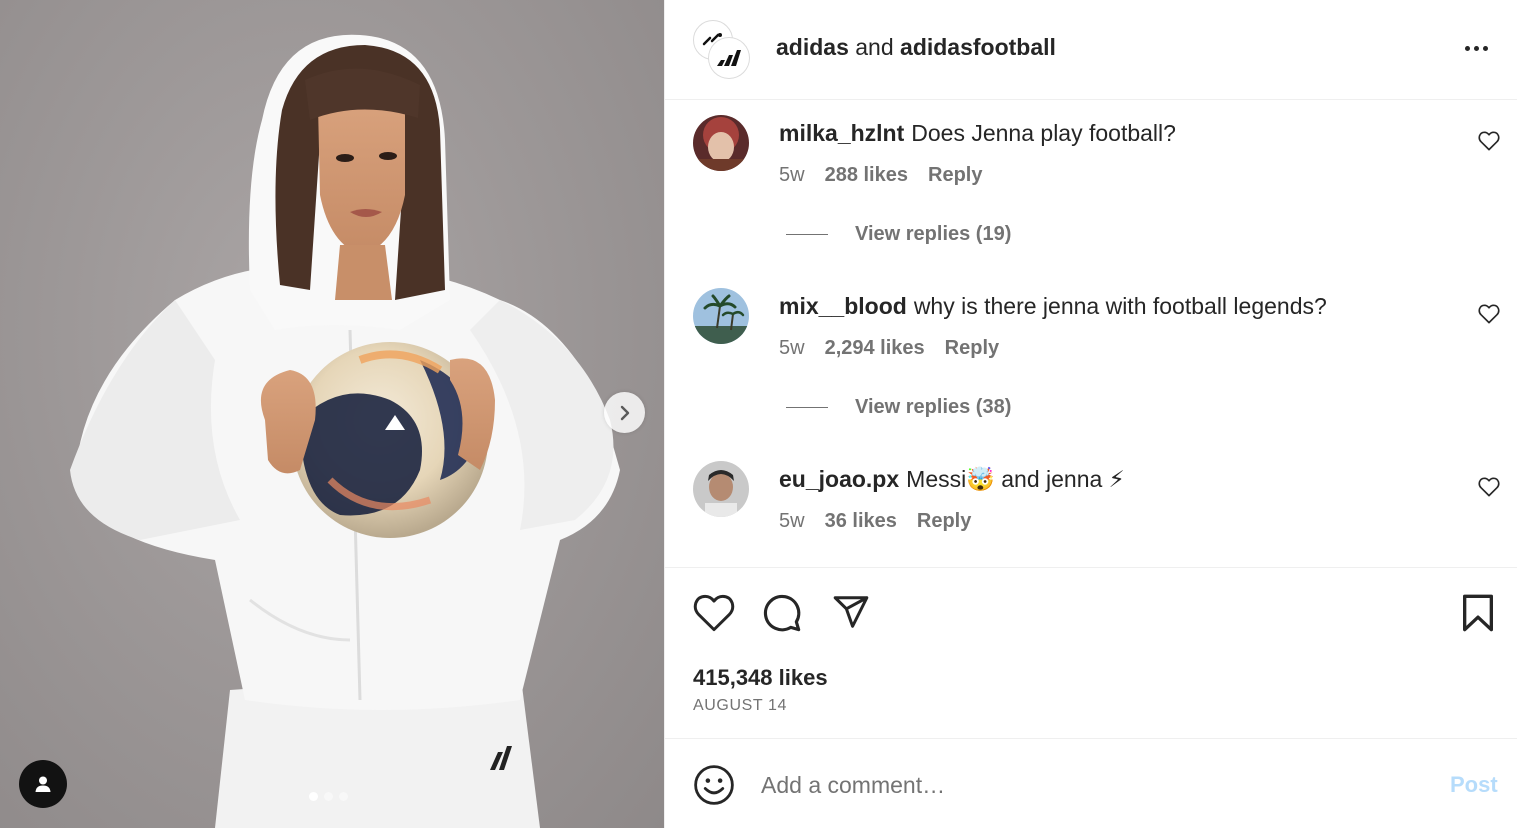  What do you see at coordinates (978, 47) in the screenshot?
I see `author-secondary-link: adidasfootball` at bounding box center [978, 47].